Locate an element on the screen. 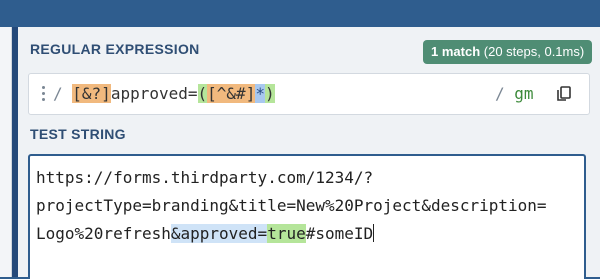 This screenshot has width=600, height=279. test-line-1: https://forms.thirdparty.com/1234/? is located at coordinates (205, 177).